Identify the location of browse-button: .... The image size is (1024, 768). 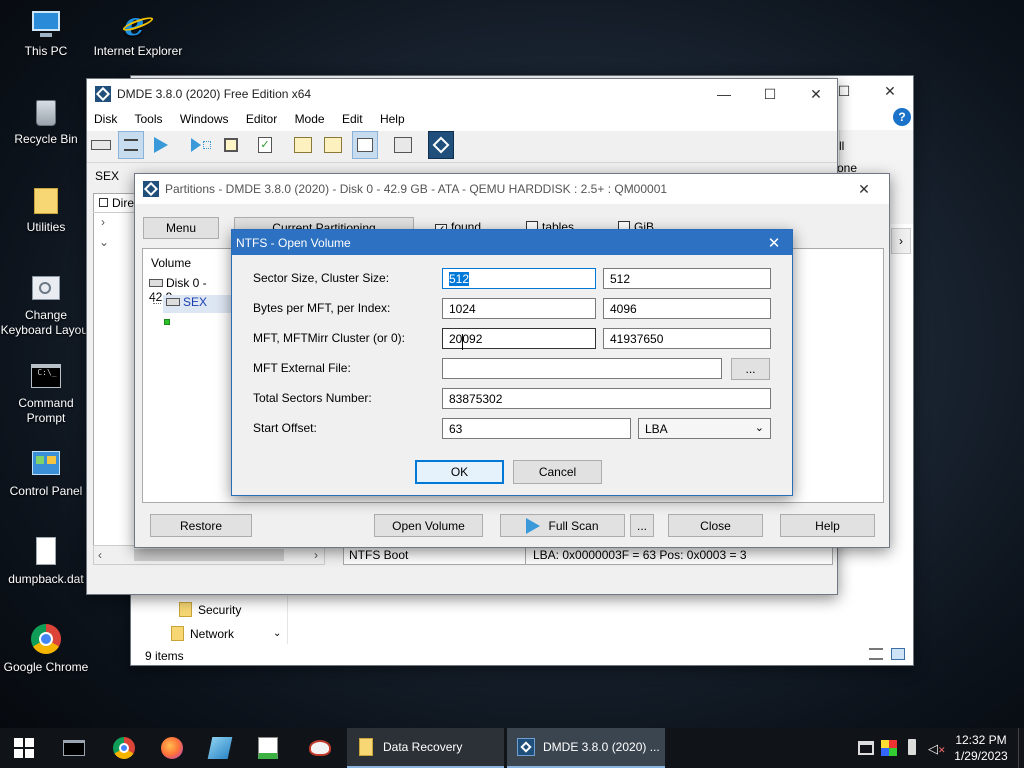
(750, 369).